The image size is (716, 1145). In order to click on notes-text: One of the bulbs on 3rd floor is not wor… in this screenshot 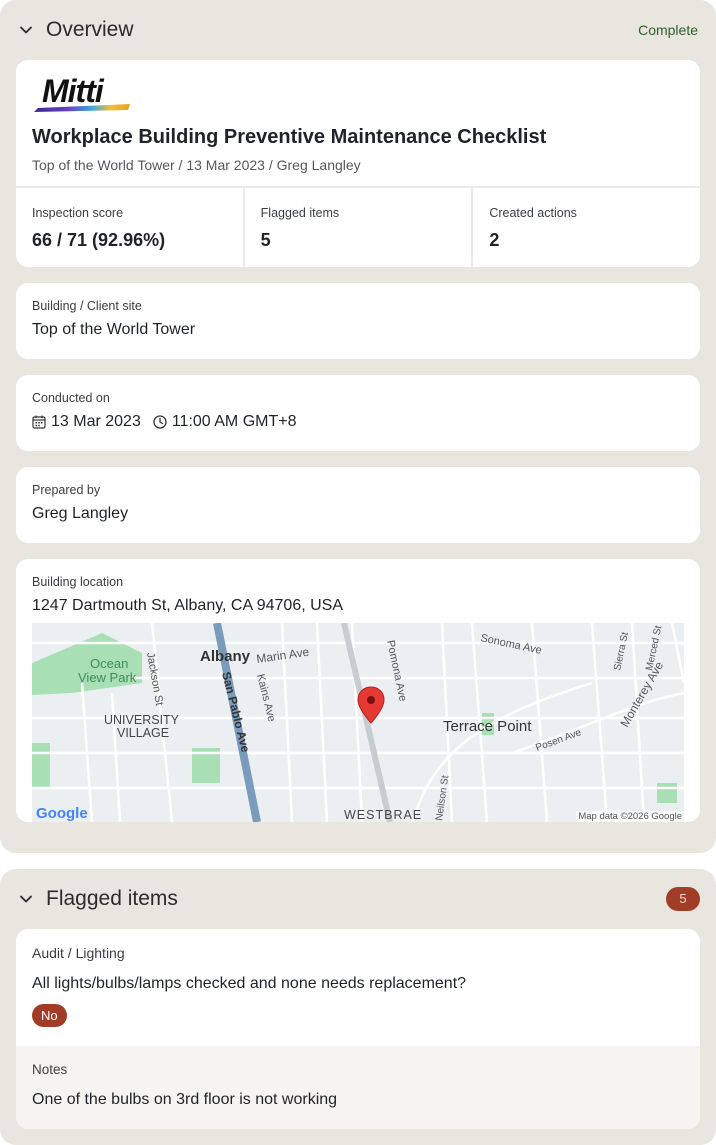, I will do `click(185, 1099)`.